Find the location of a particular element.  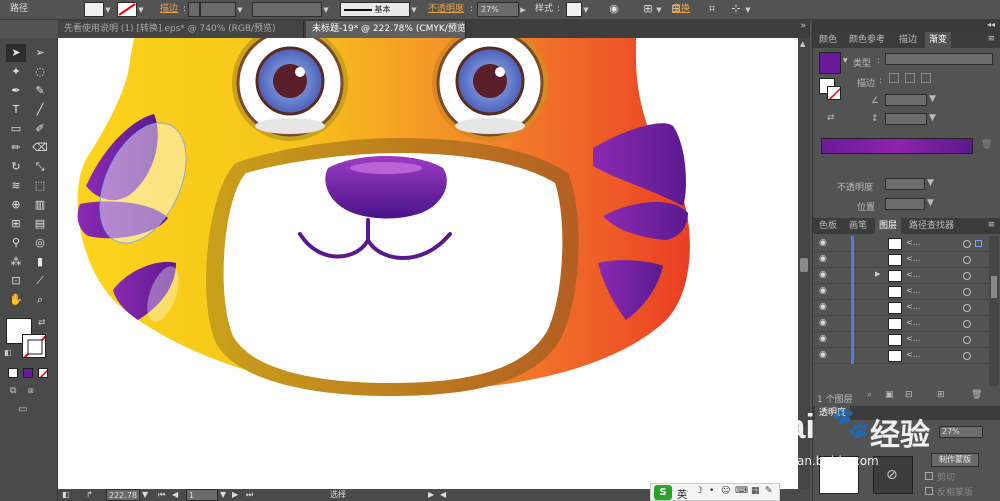

new-sublayer-icon: ⊟ is located at coordinates (909, 395).